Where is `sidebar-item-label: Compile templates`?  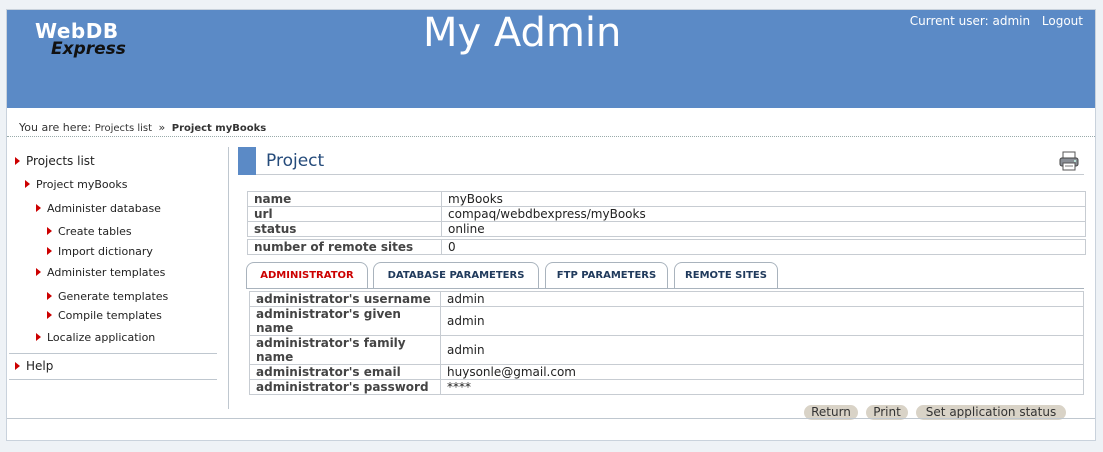
sidebar-item-label: Compile templates is located at coordinates (110, 315).